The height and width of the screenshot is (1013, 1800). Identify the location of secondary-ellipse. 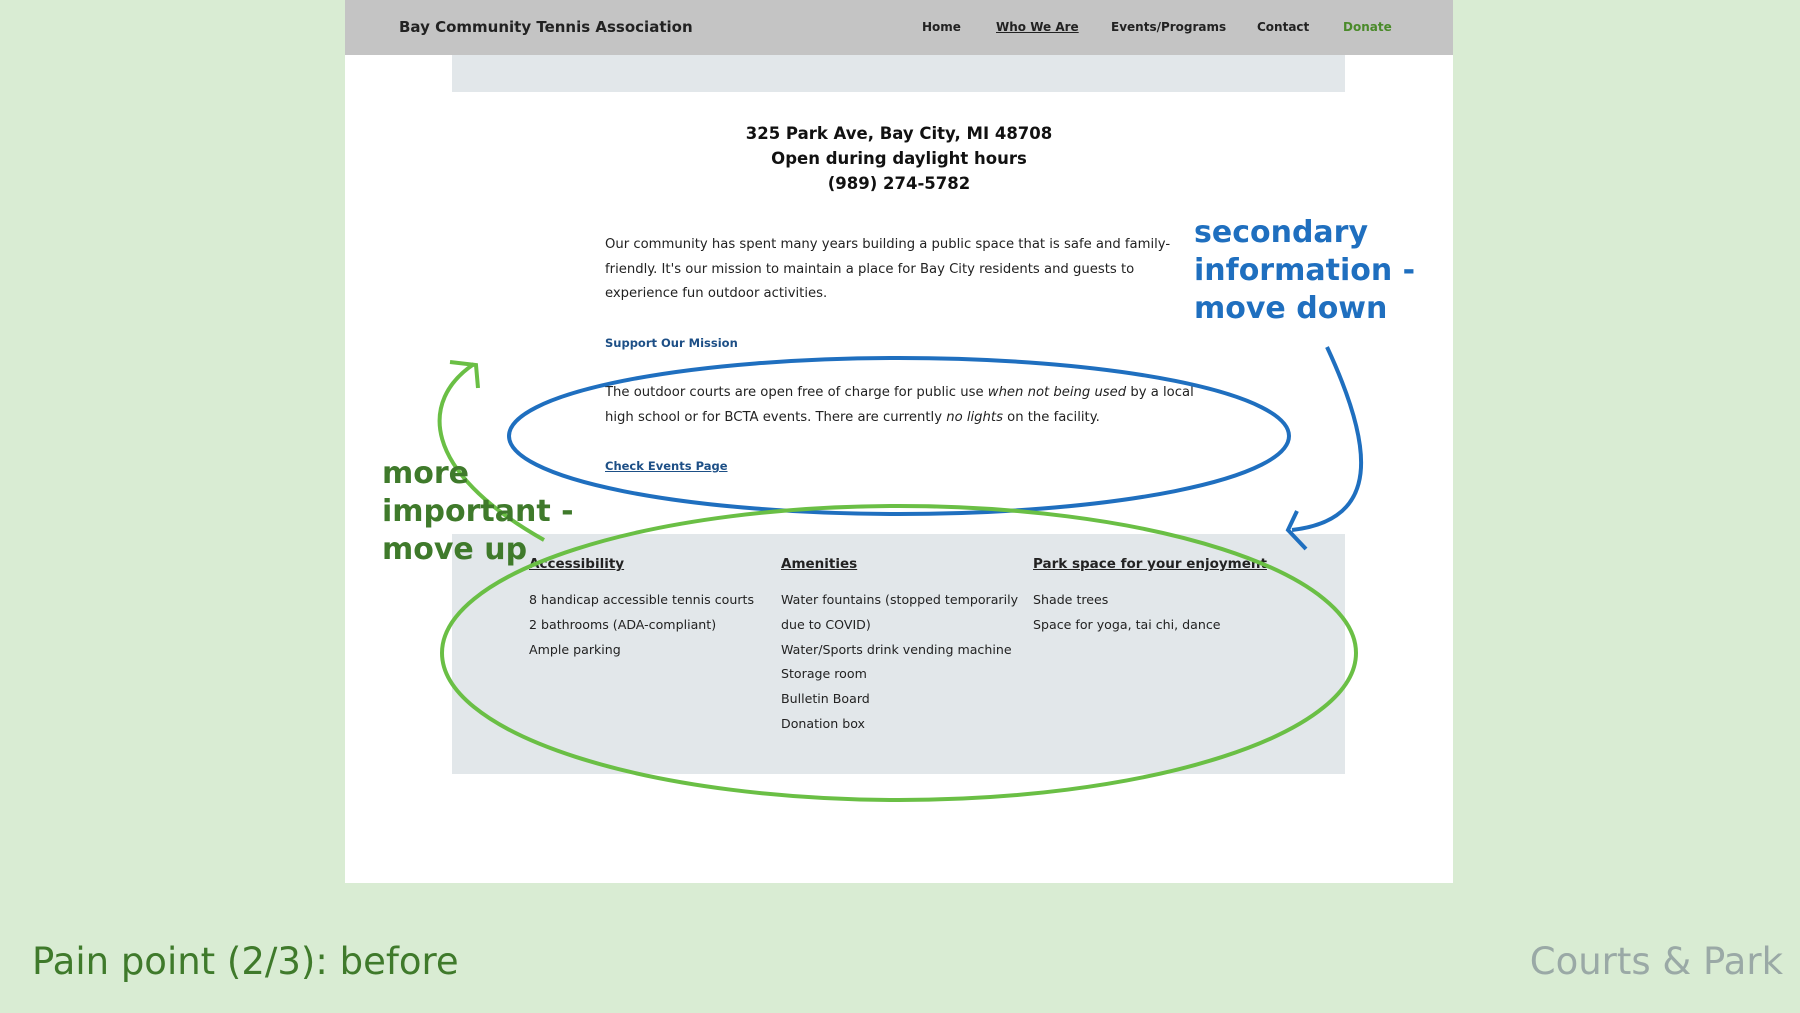
(899, 436).